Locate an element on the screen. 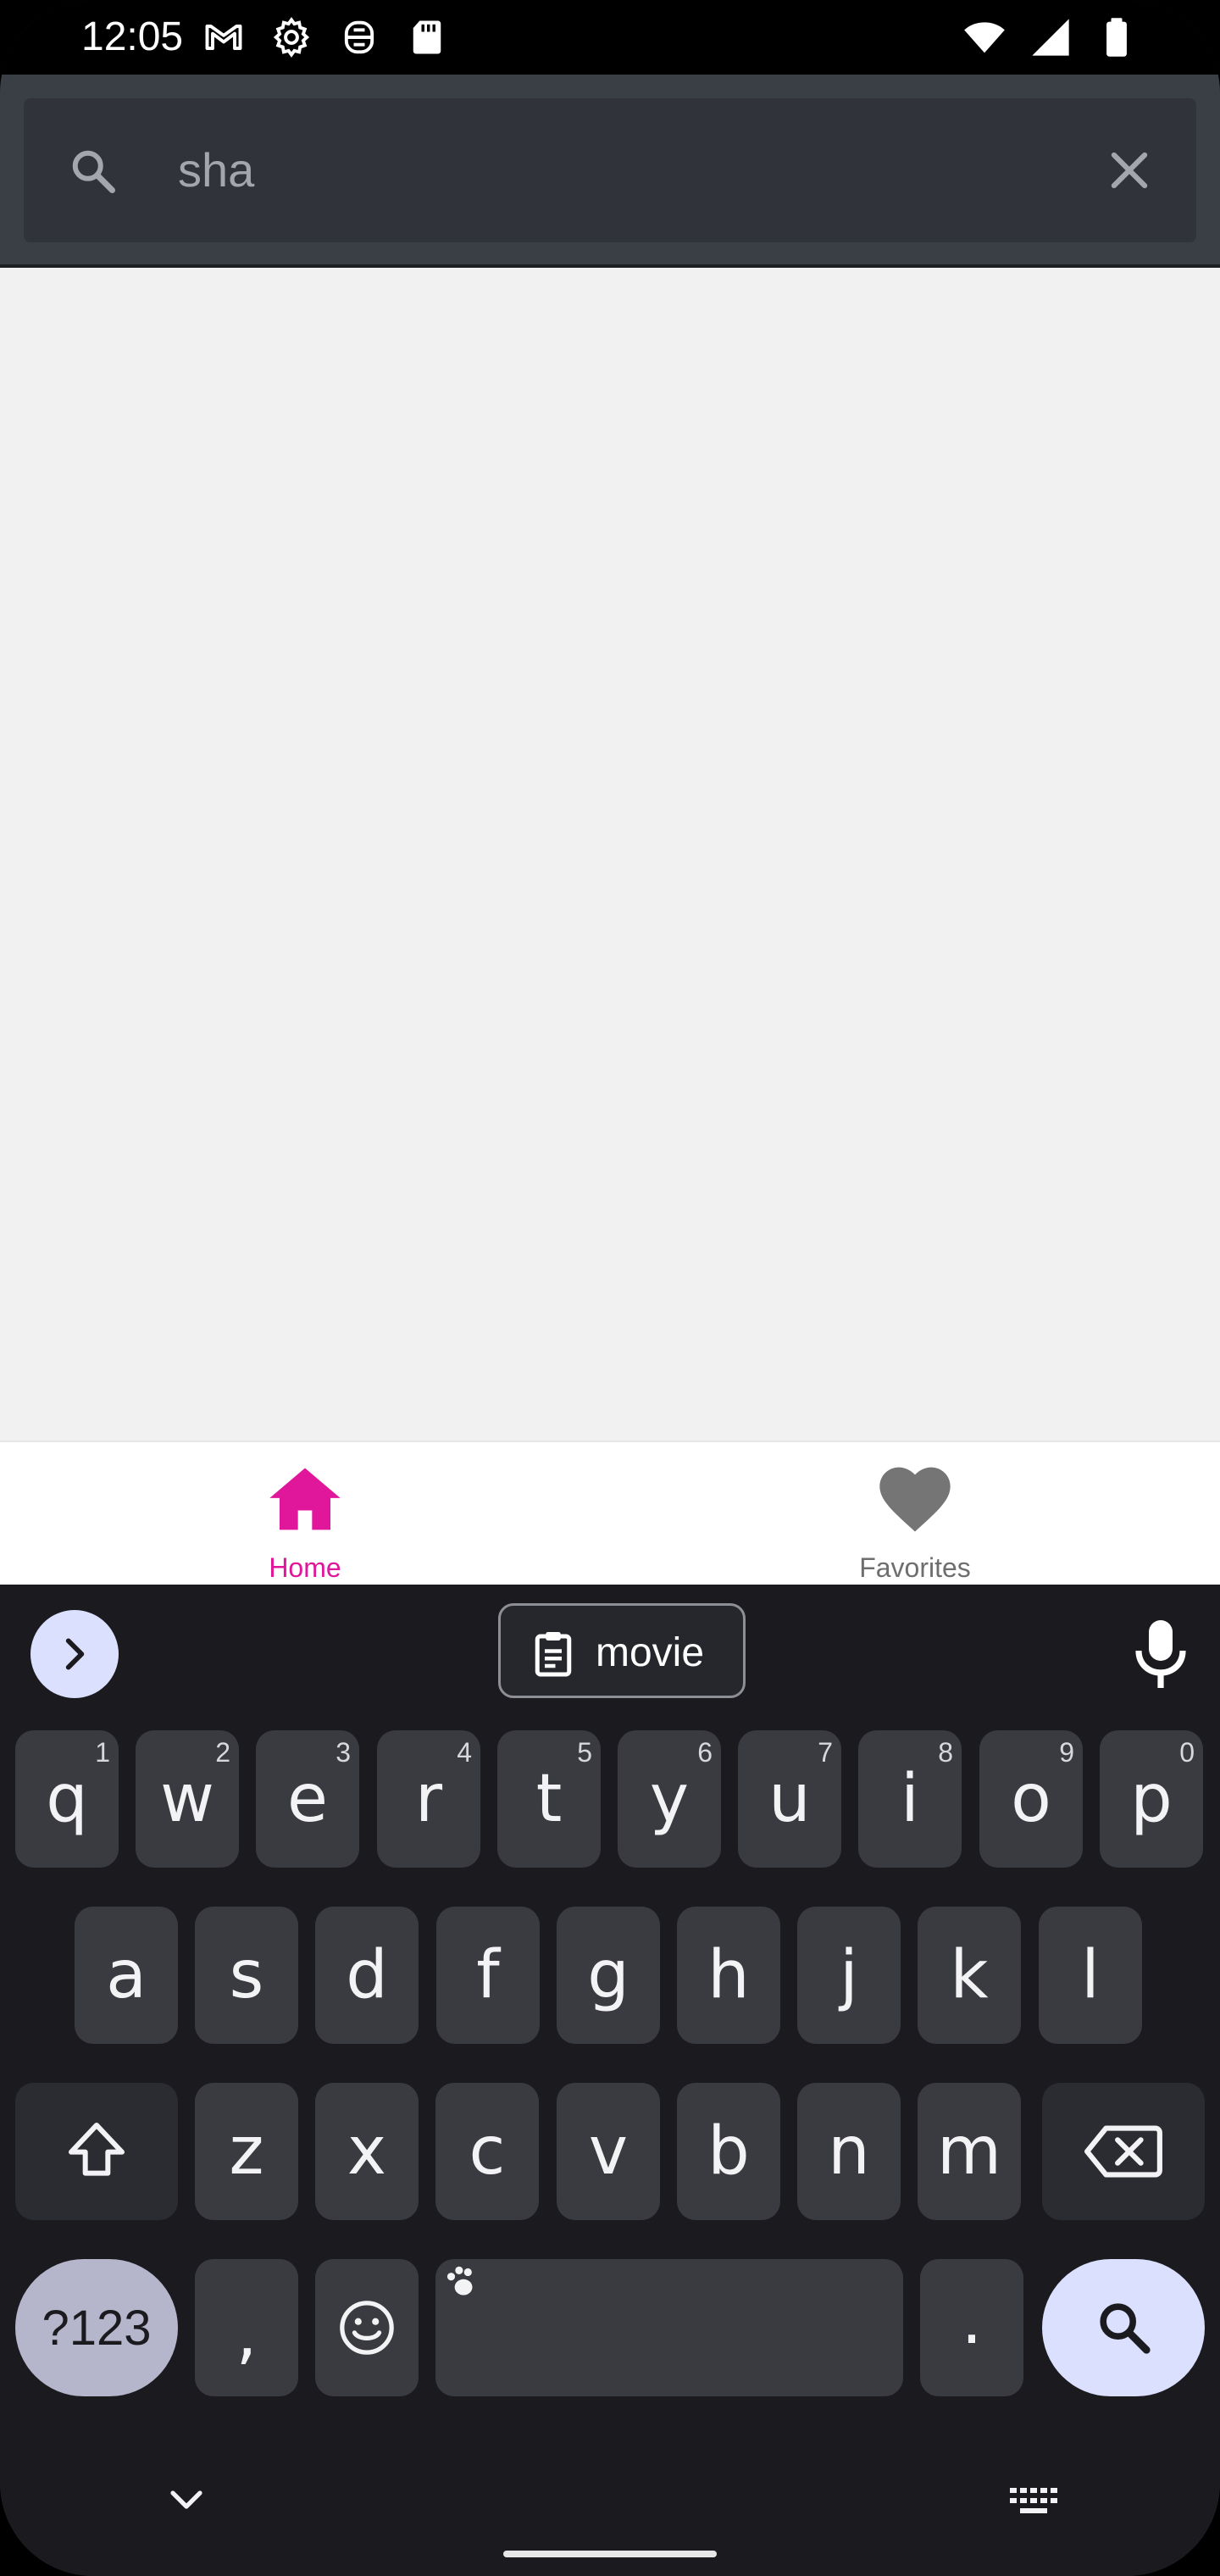 This screenshot has height=2576, width=1220. key-label: e is located at coordinates (307, 1799).